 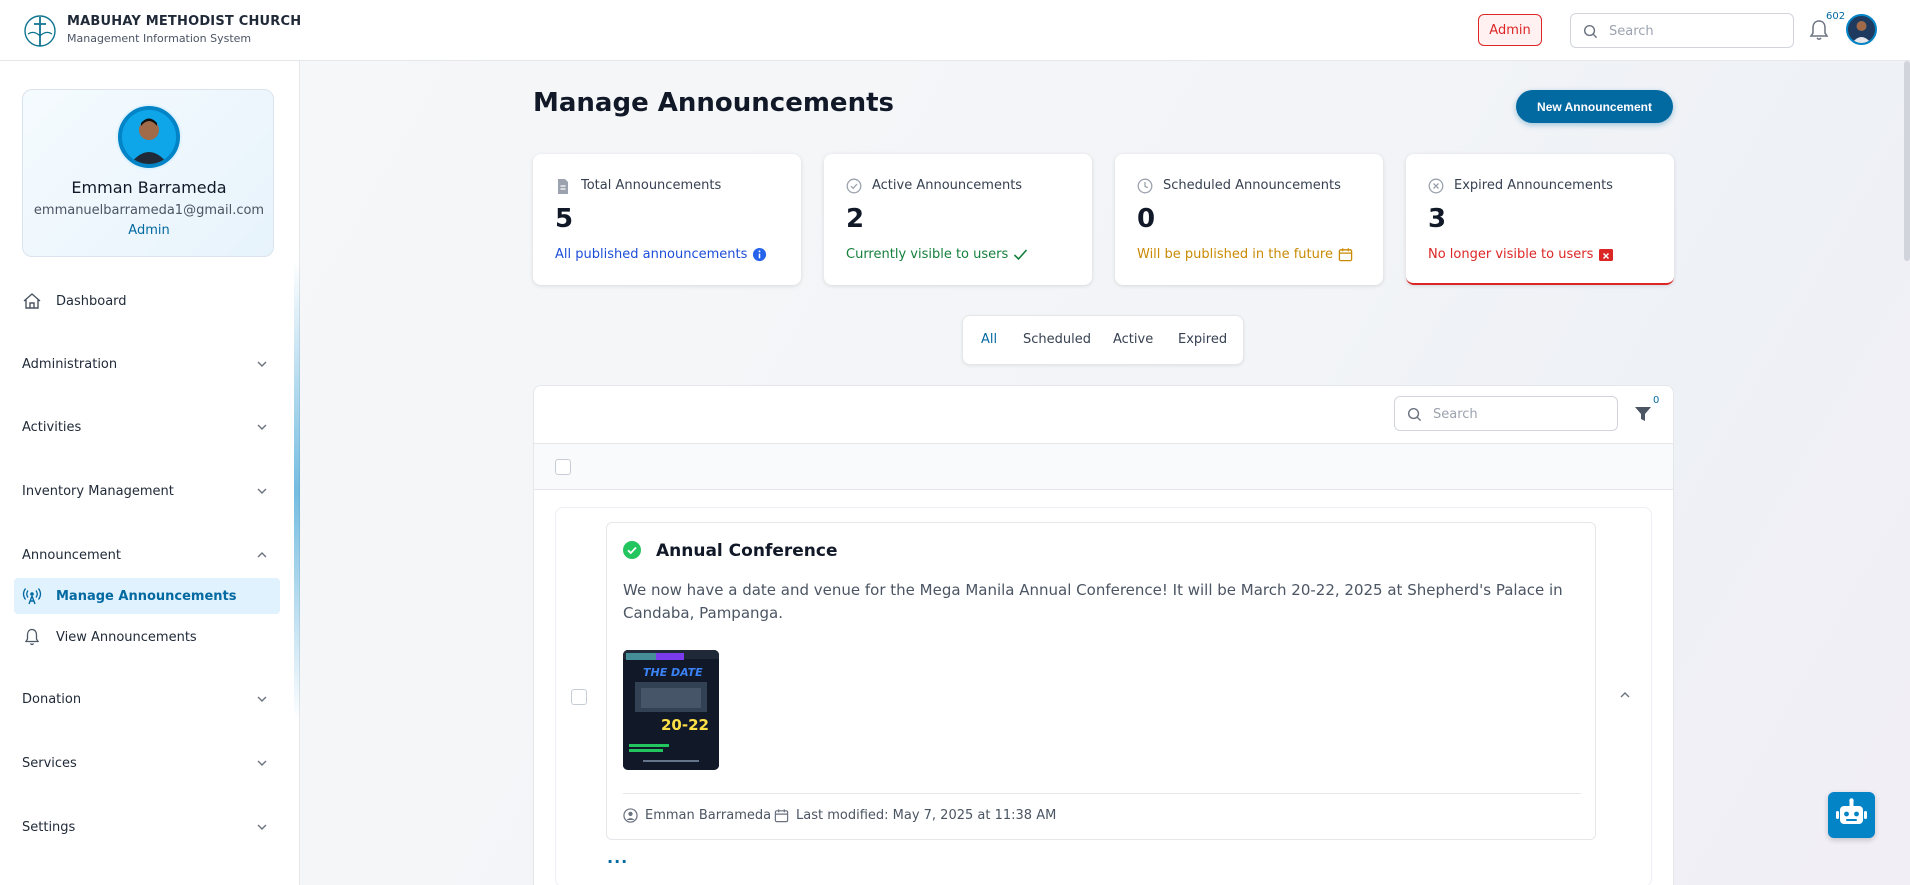 I want to click on status-filter-tabs: All Scheduled Active Expired, so click(x=1103, y=340).